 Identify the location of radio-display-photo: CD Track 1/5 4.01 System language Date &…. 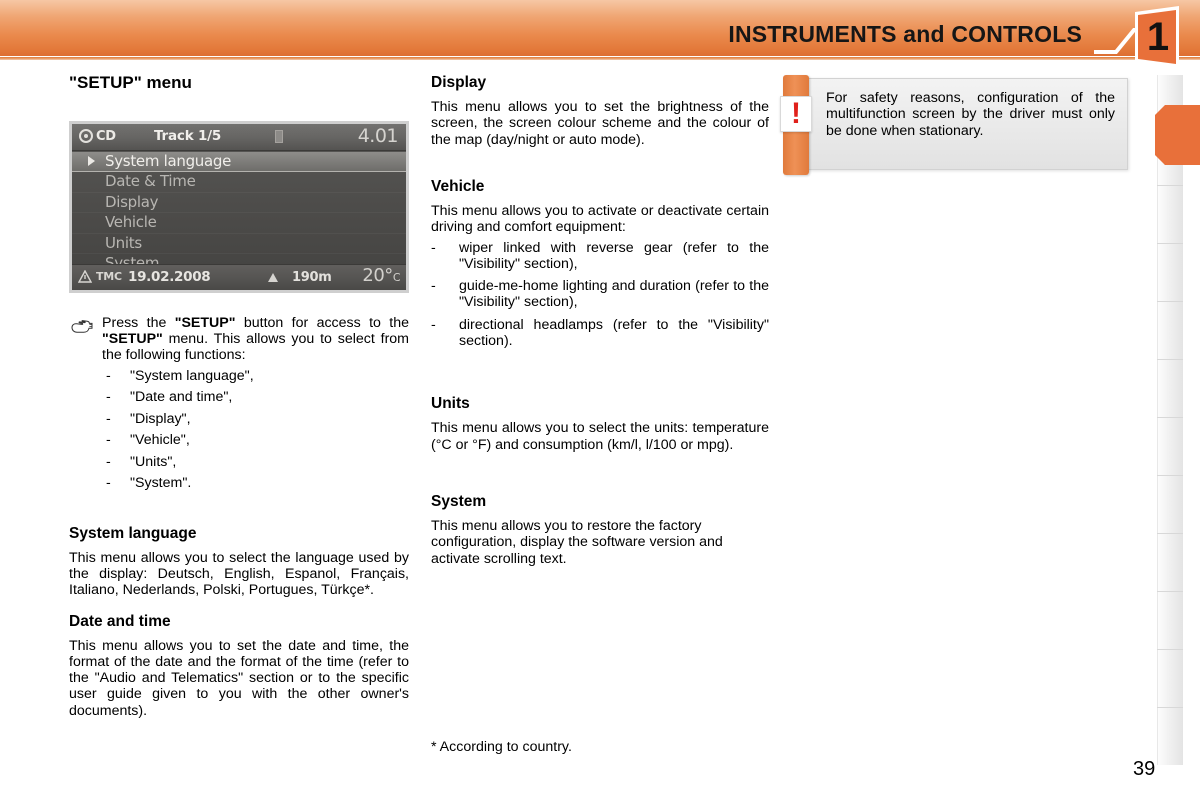
(239, 206).